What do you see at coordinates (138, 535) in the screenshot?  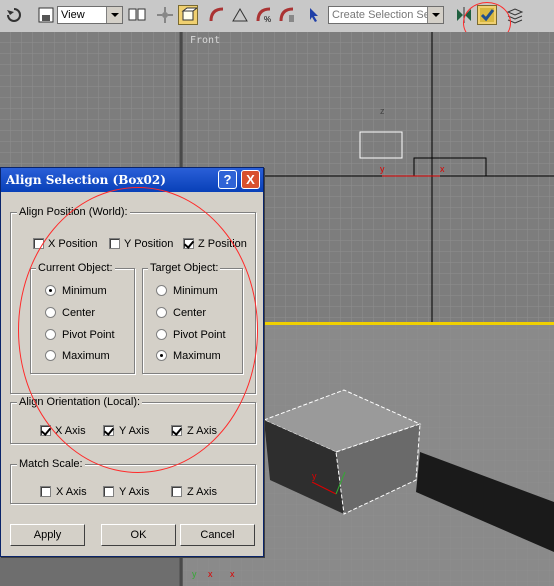 I see `ok-button: OK` at bounding box center [138, 535].